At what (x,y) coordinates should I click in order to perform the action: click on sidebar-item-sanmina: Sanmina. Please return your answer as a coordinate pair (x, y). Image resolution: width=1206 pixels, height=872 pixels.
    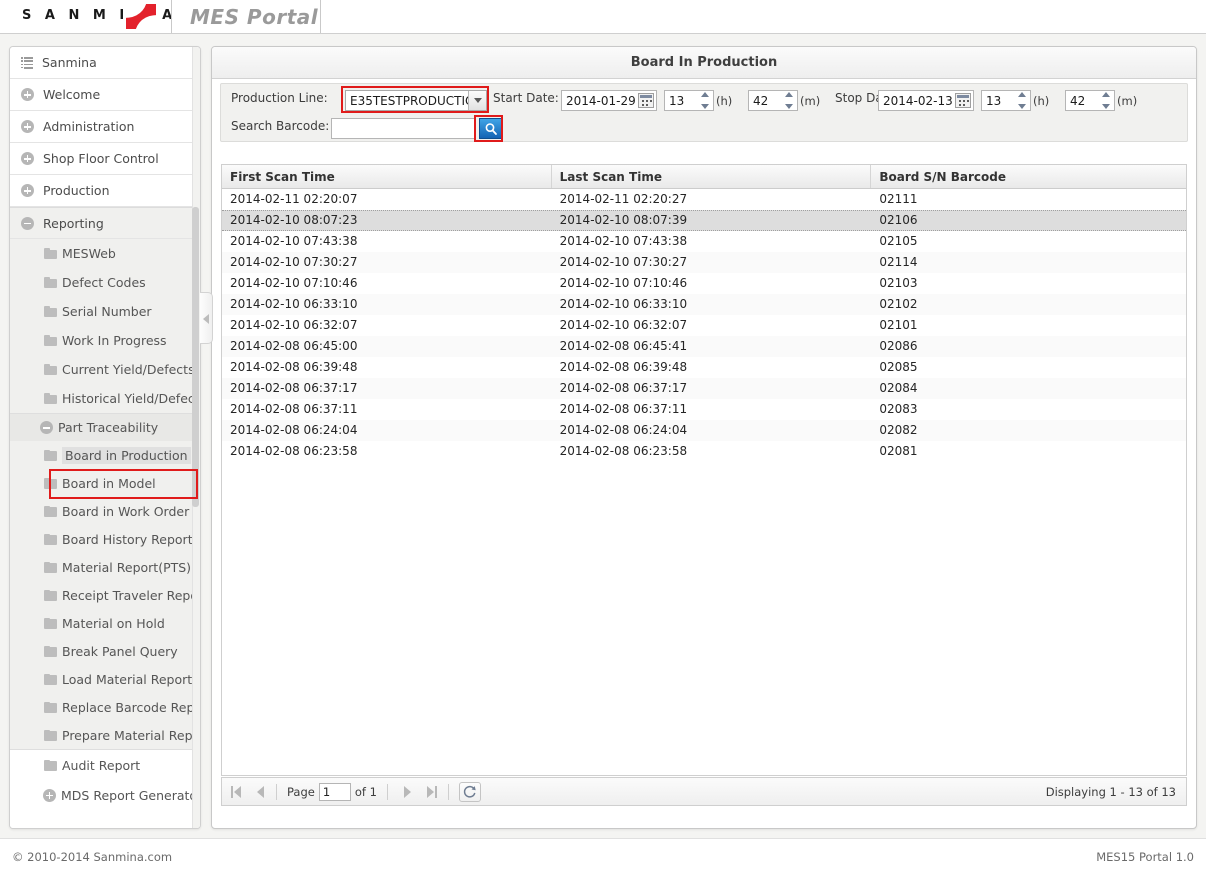
    Looking at the image, I should click on (105, 63).